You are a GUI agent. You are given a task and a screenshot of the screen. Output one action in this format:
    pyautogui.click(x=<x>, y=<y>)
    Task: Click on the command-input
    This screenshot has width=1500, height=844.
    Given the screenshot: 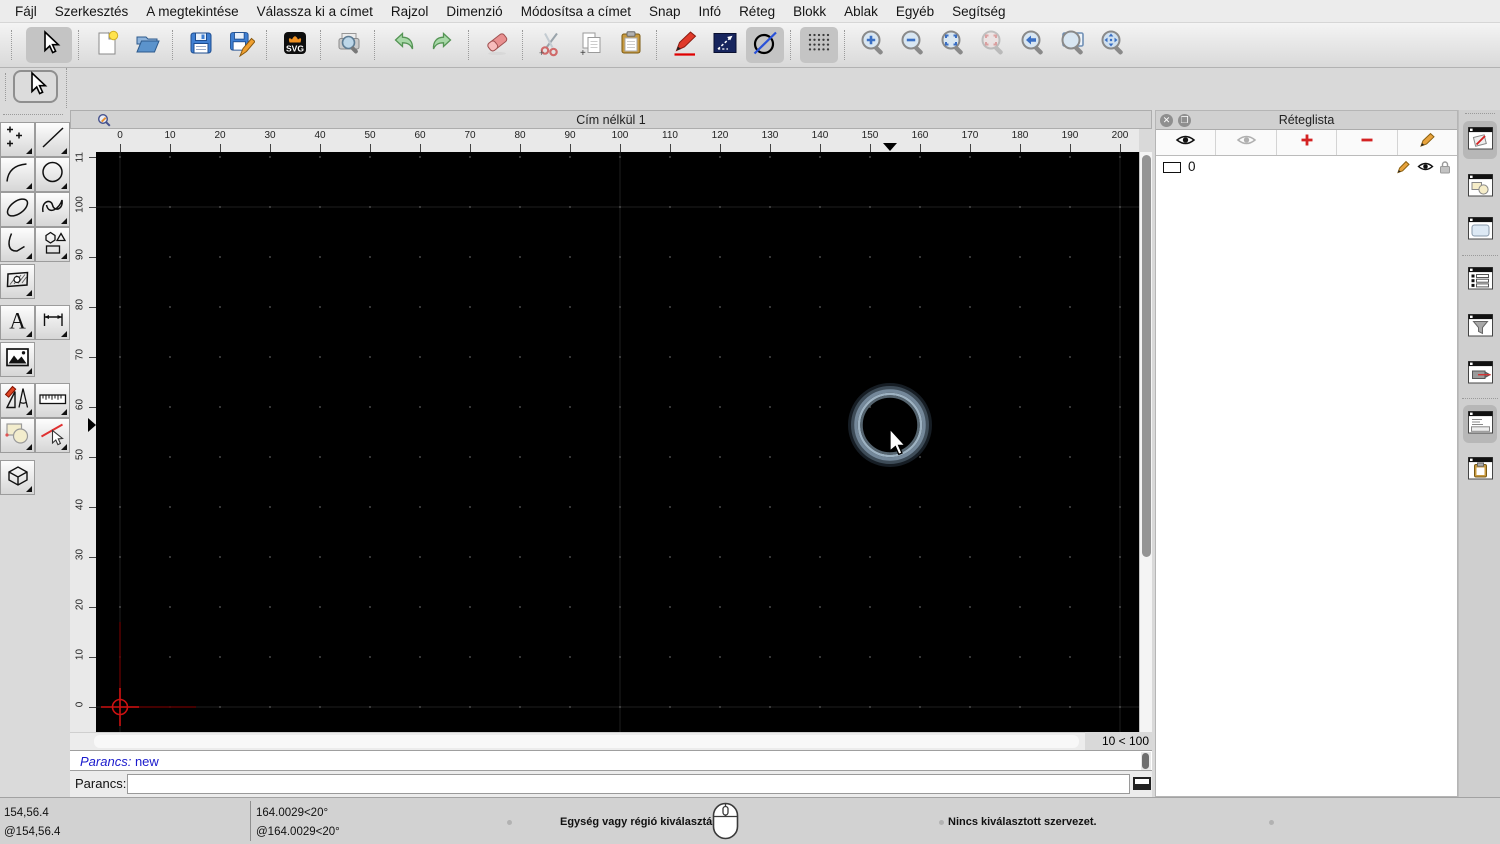 What is the action you would take?
    pyautogui.click(x=628, y=784)
    